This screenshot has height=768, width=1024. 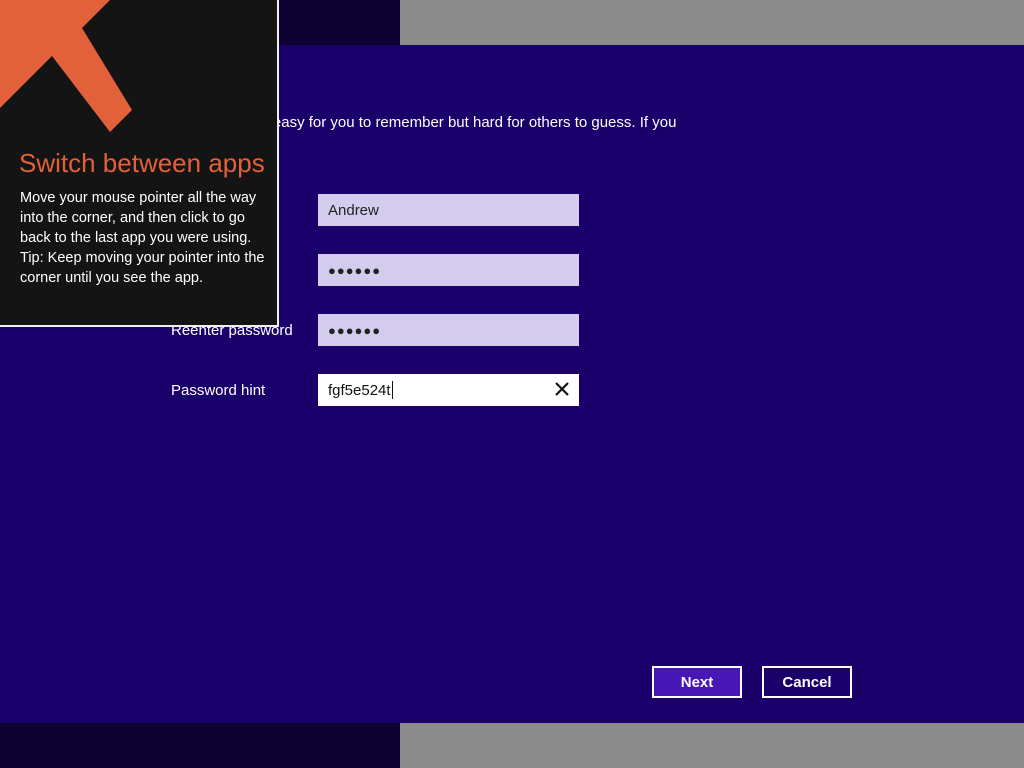 I want to click on password-hint-field: fgf5e524t, so click(x=448, y=390).